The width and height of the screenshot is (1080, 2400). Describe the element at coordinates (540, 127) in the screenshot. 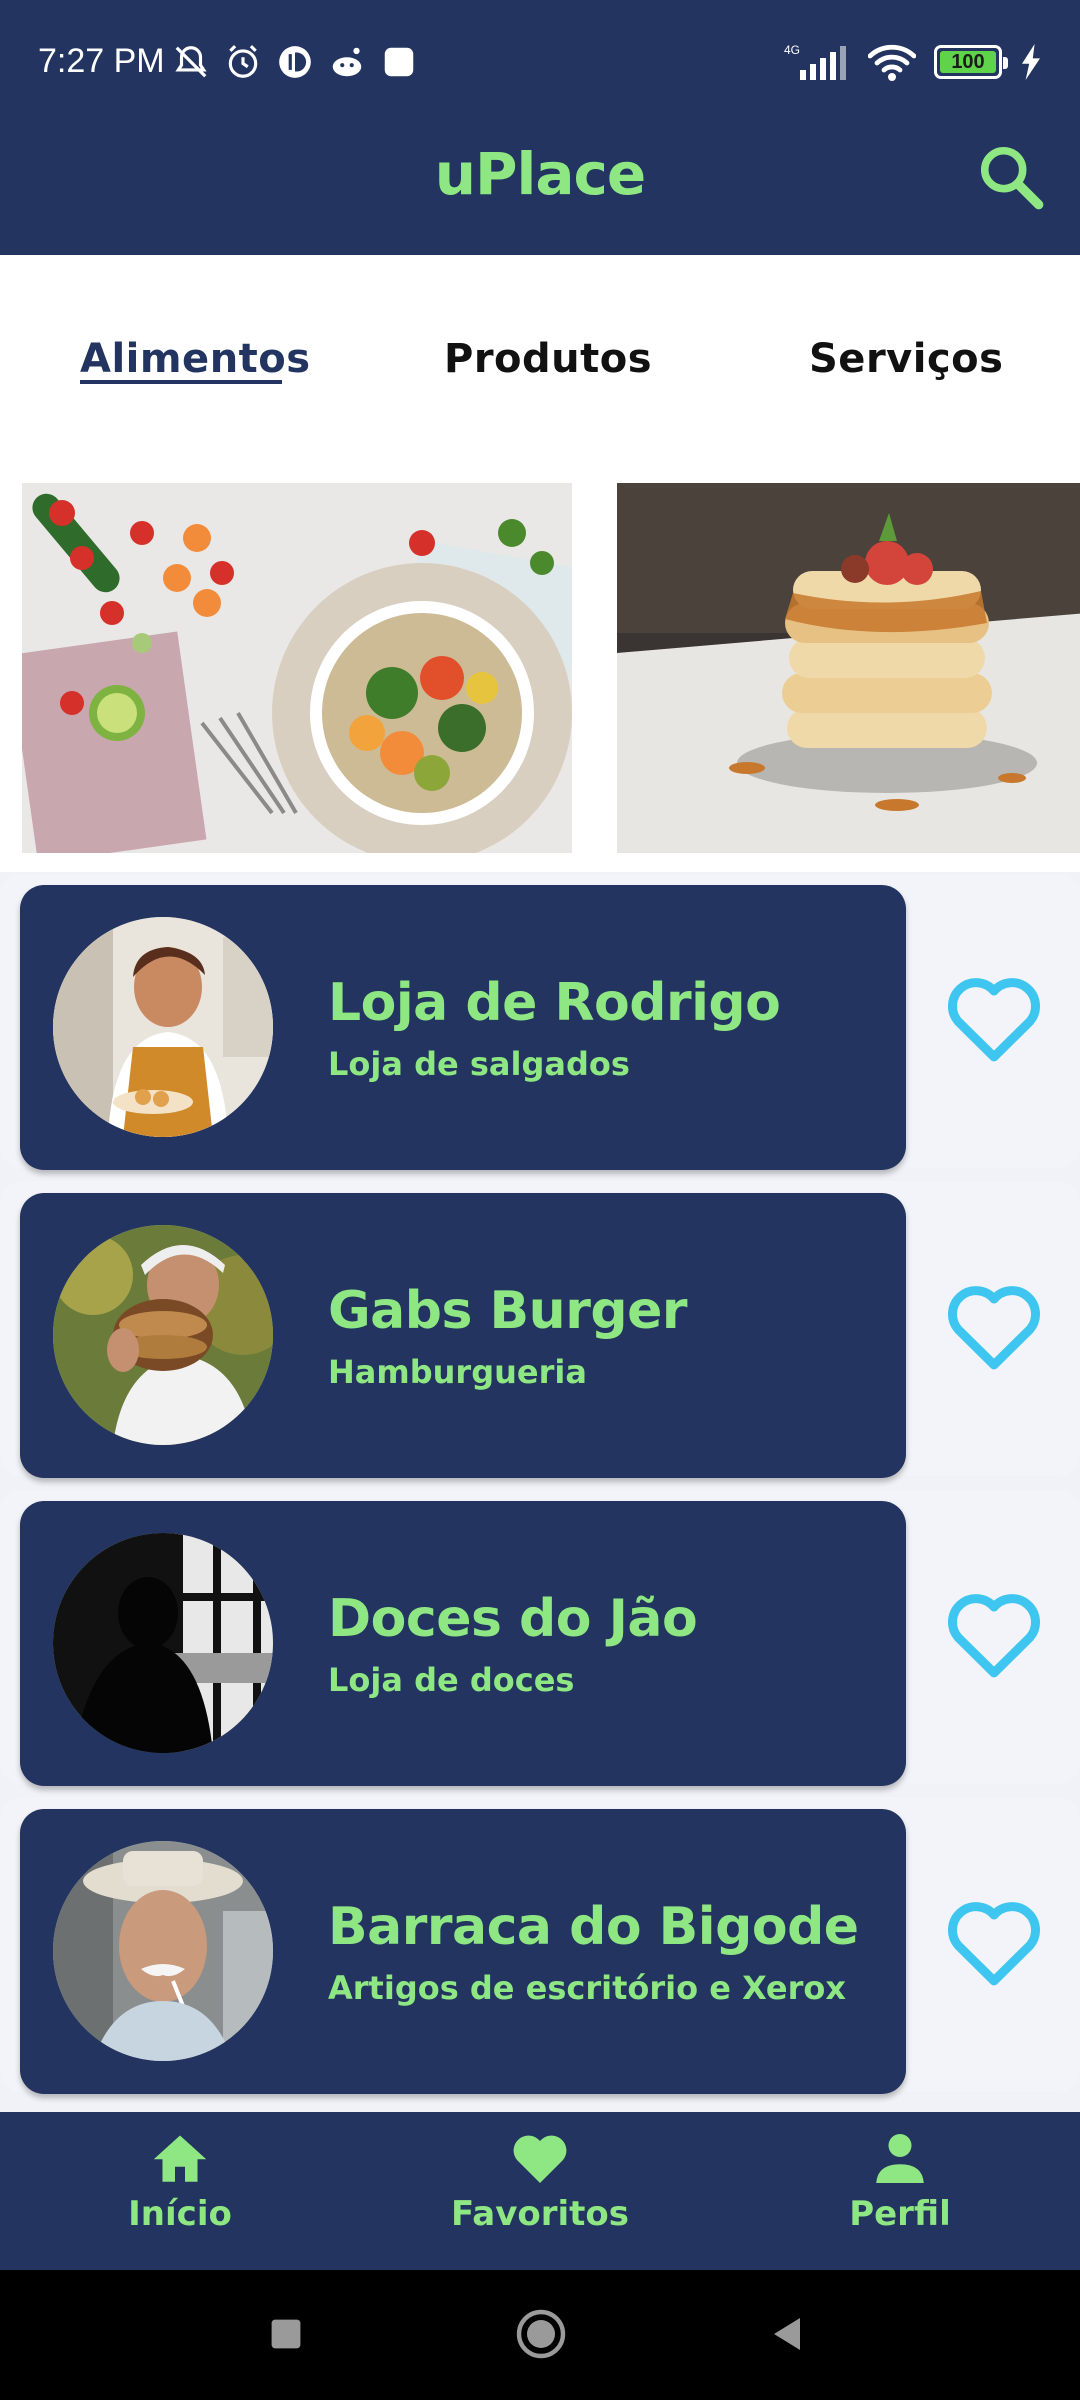

I see `app-header: 7:27 PM 4G 100 uPlace` at that location.